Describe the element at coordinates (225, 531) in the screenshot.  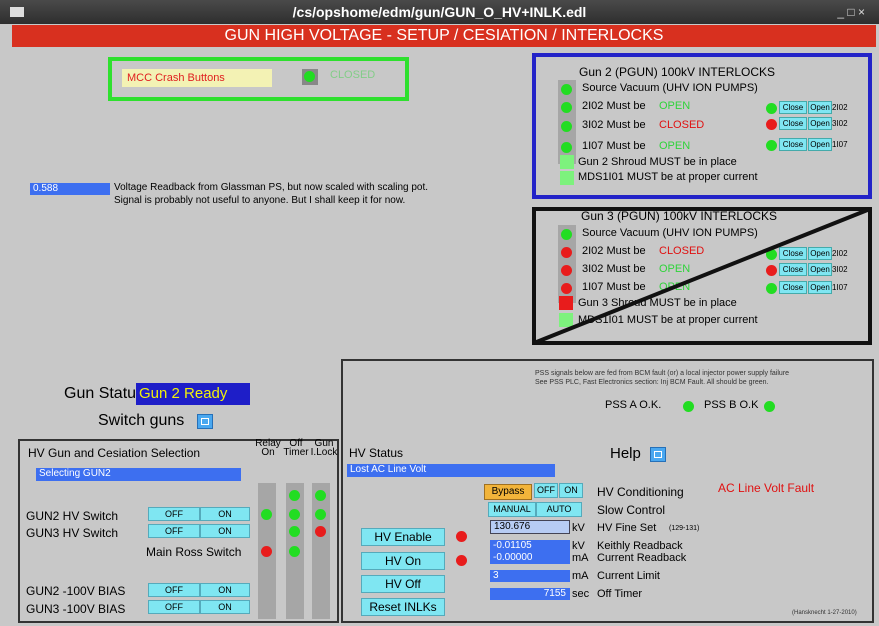
I see `gun3-hv-on-button: ON` at that location.